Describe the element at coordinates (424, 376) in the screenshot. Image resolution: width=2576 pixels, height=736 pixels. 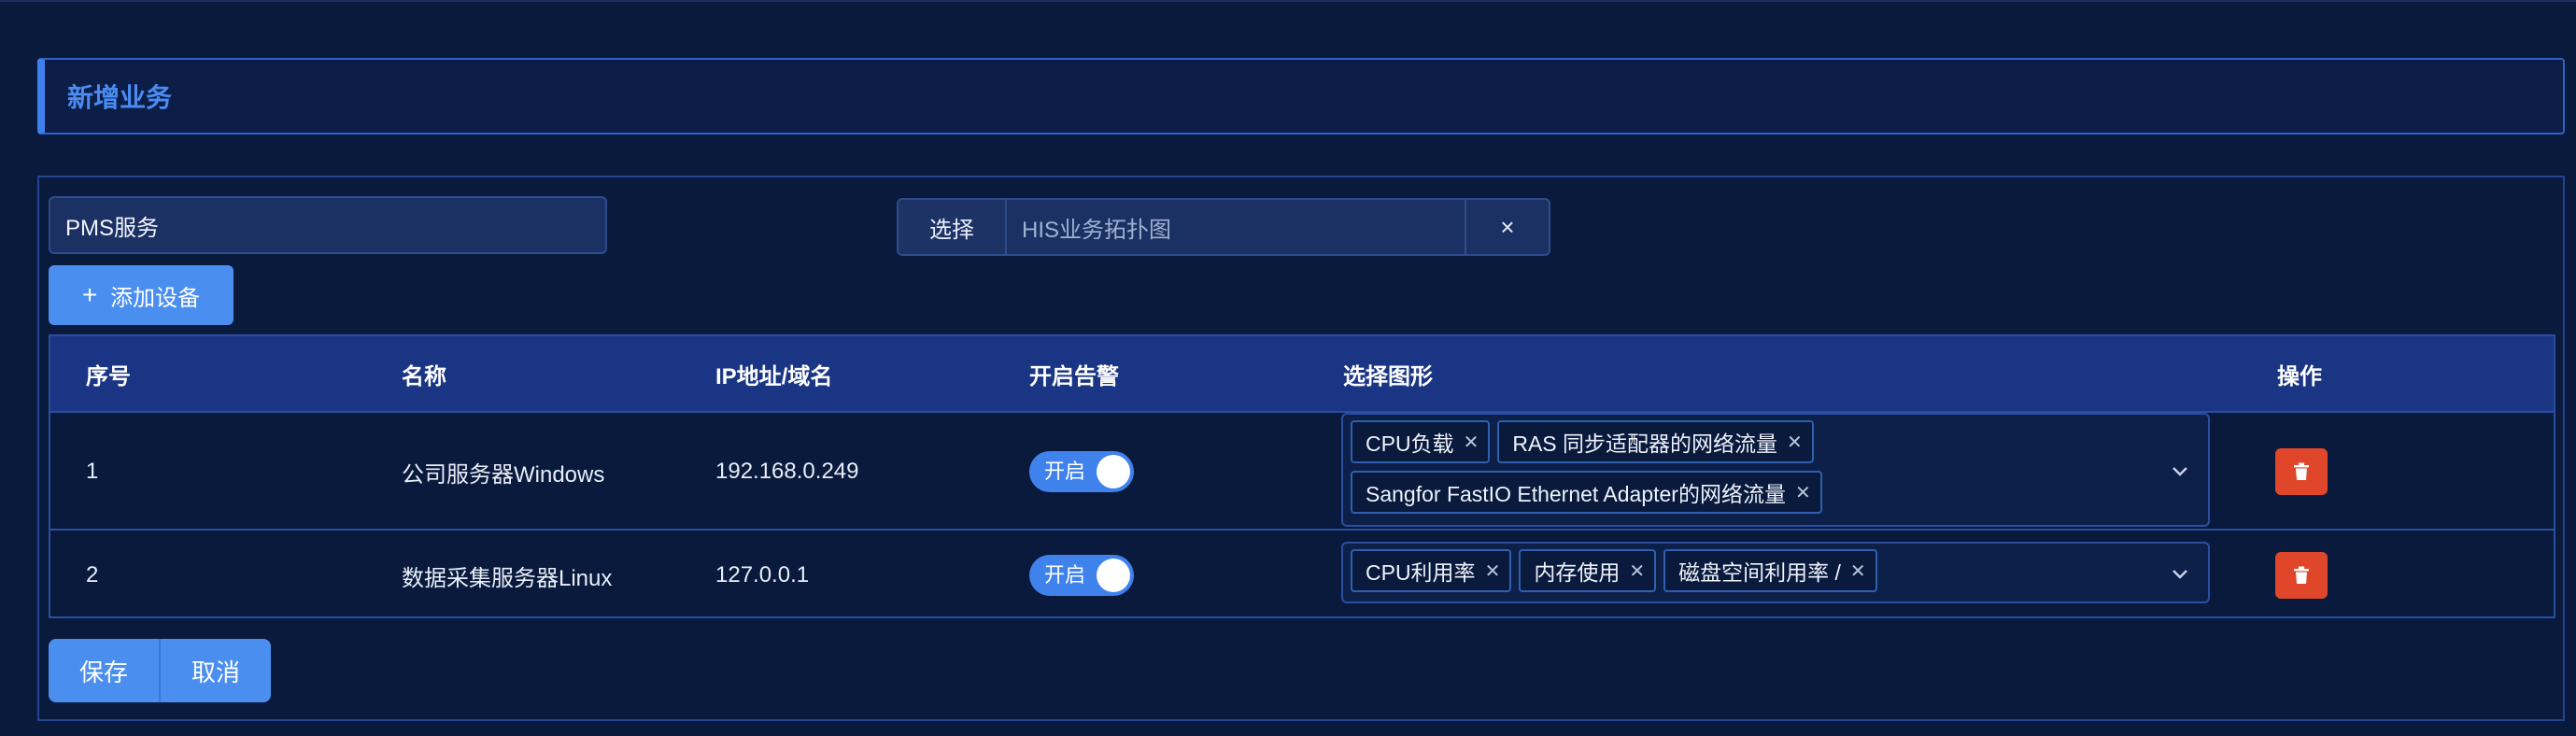
I see `column-header-name: 名称` at that location.